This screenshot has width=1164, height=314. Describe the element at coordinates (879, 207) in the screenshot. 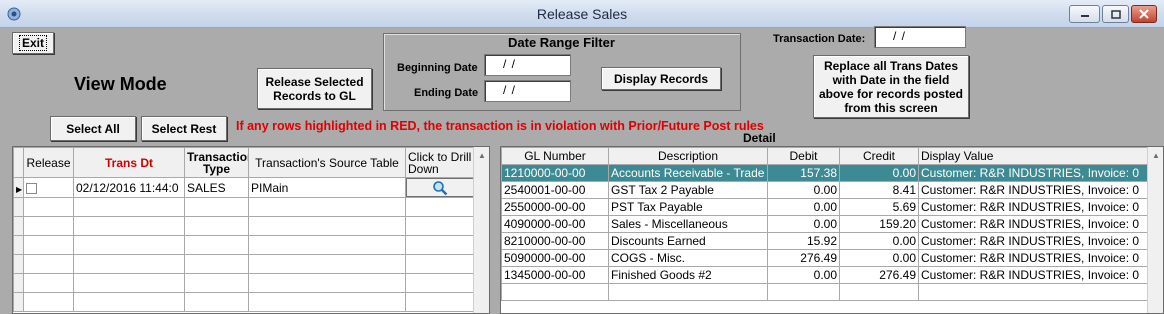

I see `credit-cell: 5.69` at that location.